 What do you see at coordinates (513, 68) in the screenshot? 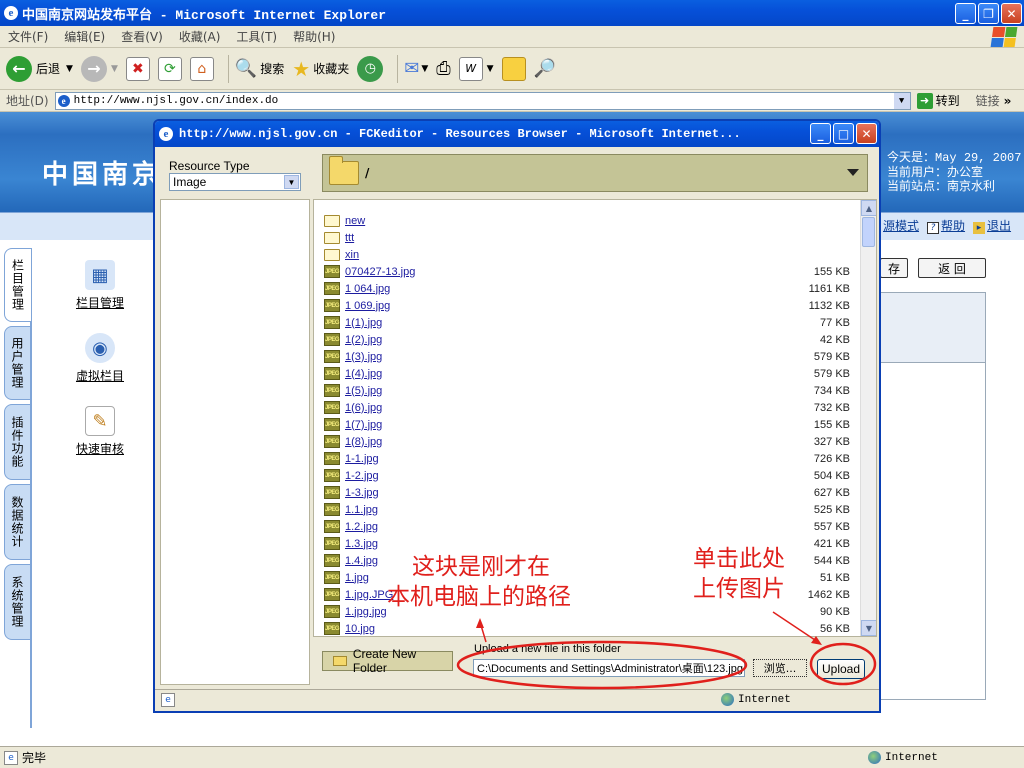
I see `notes-icon` at bounding box center [513, 68].